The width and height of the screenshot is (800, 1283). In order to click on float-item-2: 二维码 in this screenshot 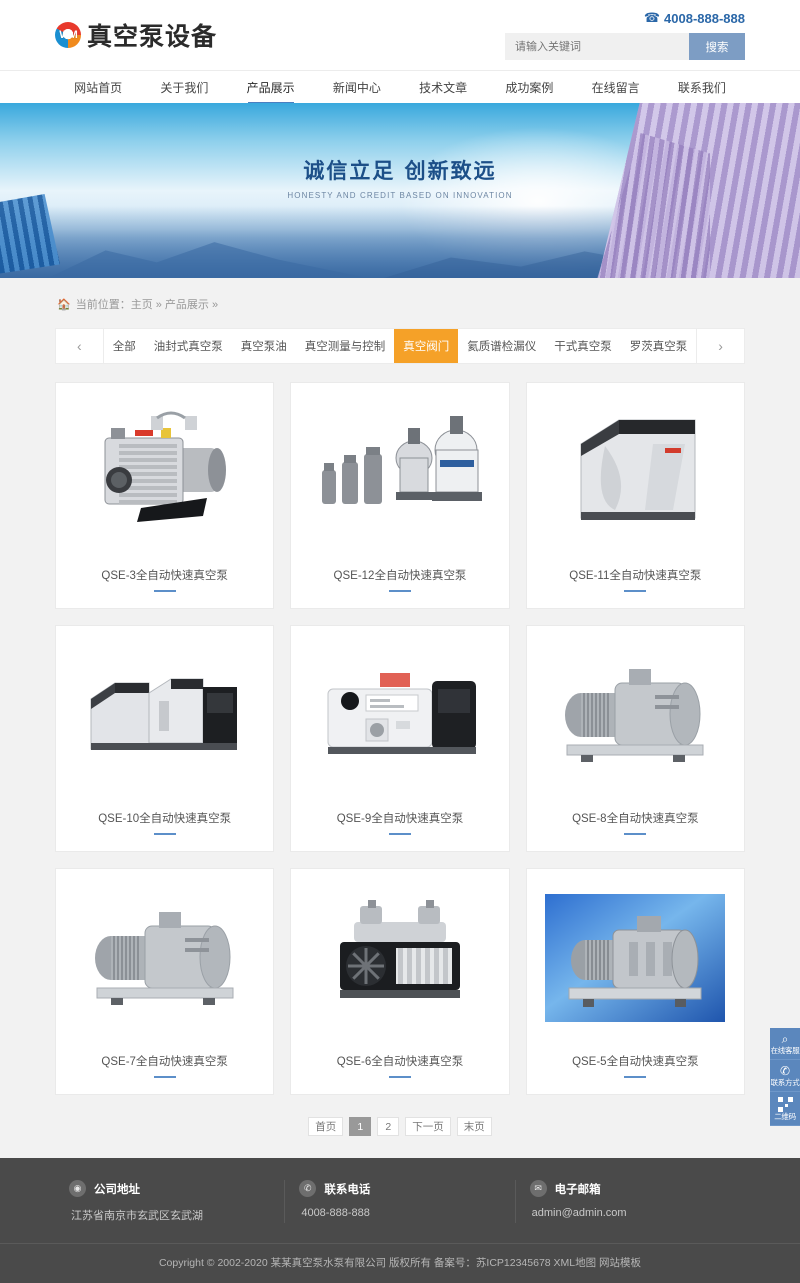, I will do `click(785, 1109)`.